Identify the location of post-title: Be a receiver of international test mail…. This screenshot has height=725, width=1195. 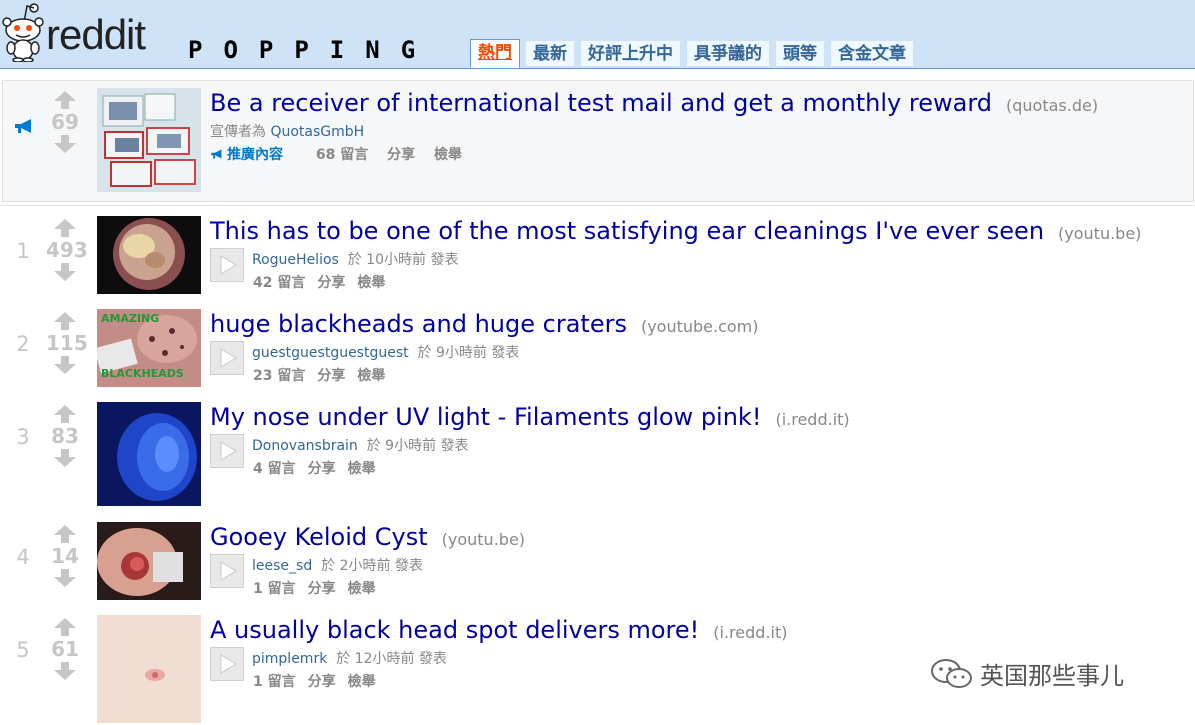
(601, 103).